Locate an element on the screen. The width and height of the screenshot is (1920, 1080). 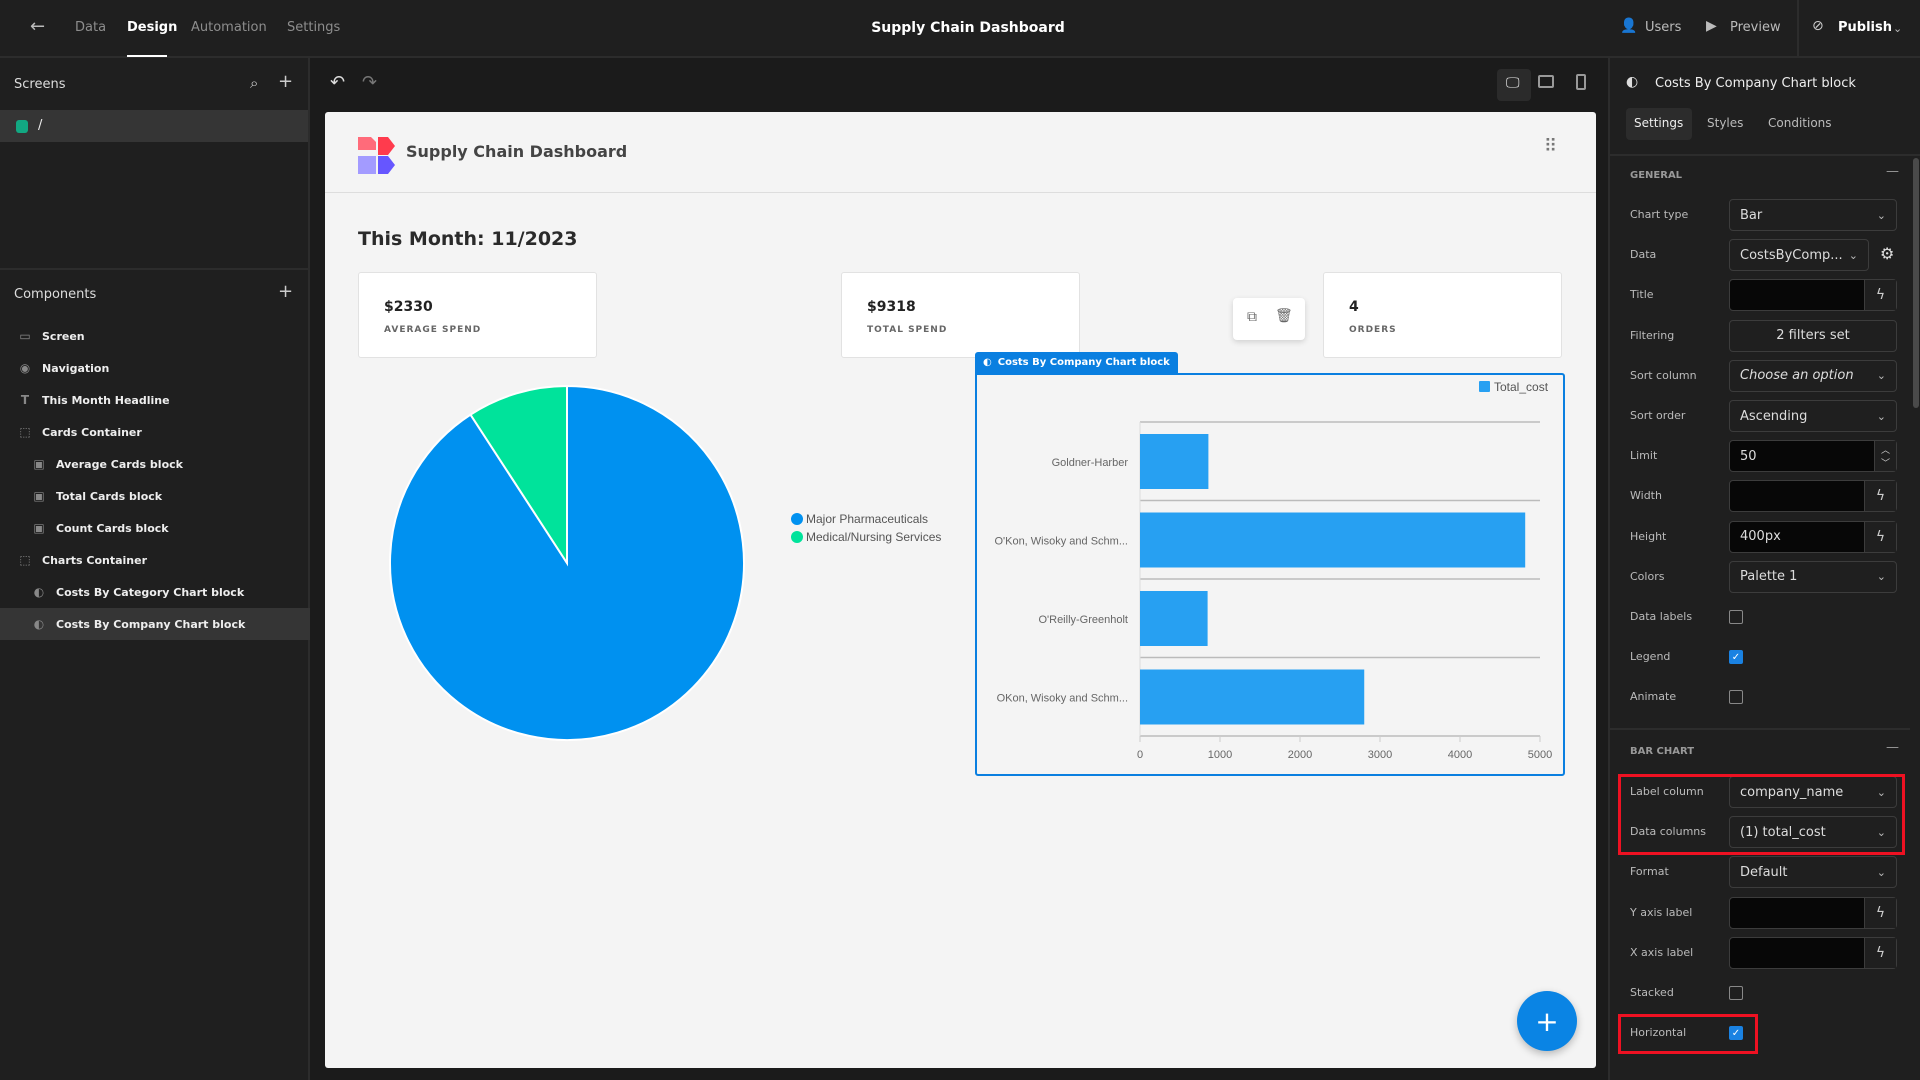
legend-label: Total_cost is located at coordinates (1521, 387).